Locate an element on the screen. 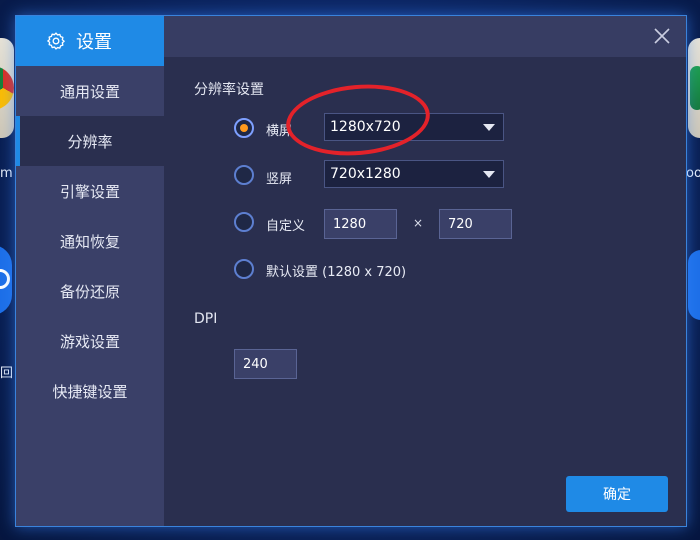 Image resolution: width=700 pixels, height=540 pixels. nav-item-general: 通用设置 is located at coordinates (90, 91).